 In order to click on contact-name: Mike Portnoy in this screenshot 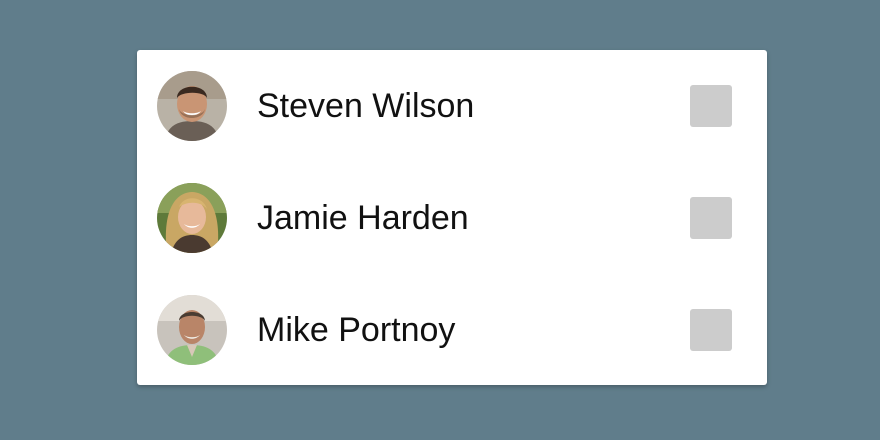, I will do `click(356, 330)`.